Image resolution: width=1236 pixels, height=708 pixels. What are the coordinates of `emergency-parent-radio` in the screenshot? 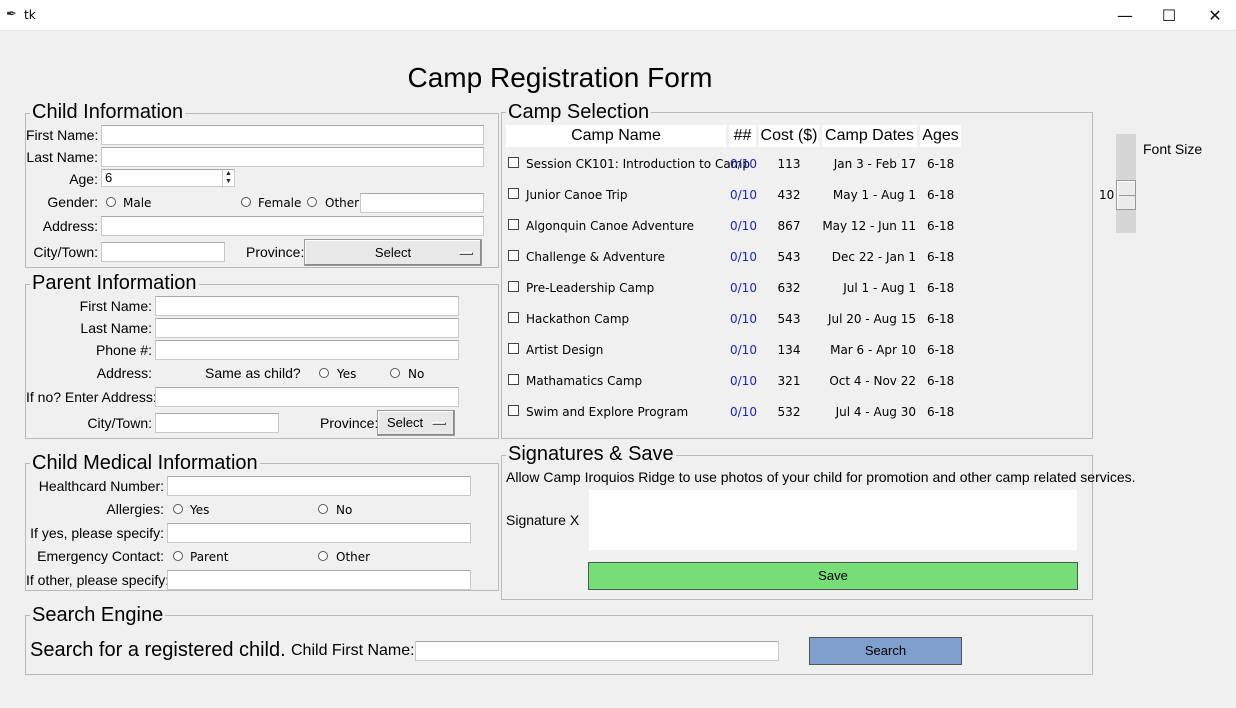 It's located at (178, 556).